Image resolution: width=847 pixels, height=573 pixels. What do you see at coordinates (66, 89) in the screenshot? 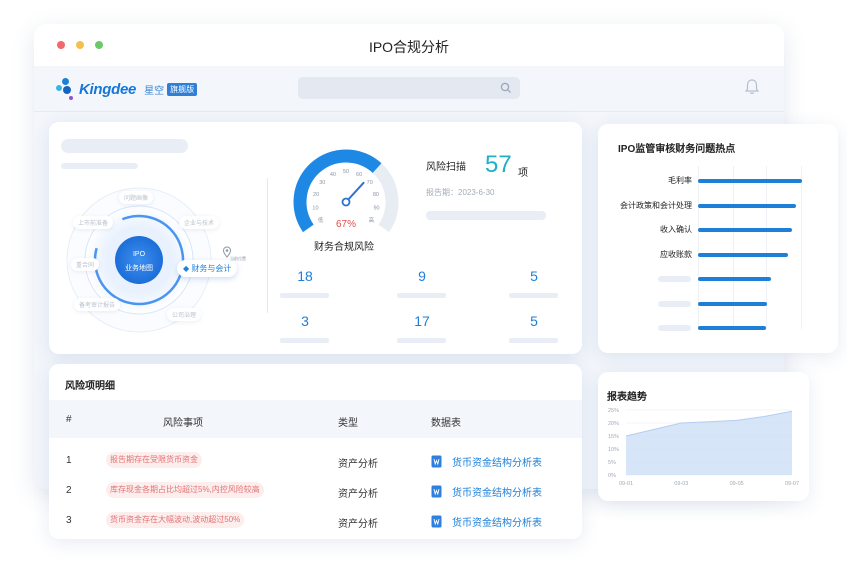
I see `kingdee-logo-icon` at bounding box center [66, 89].